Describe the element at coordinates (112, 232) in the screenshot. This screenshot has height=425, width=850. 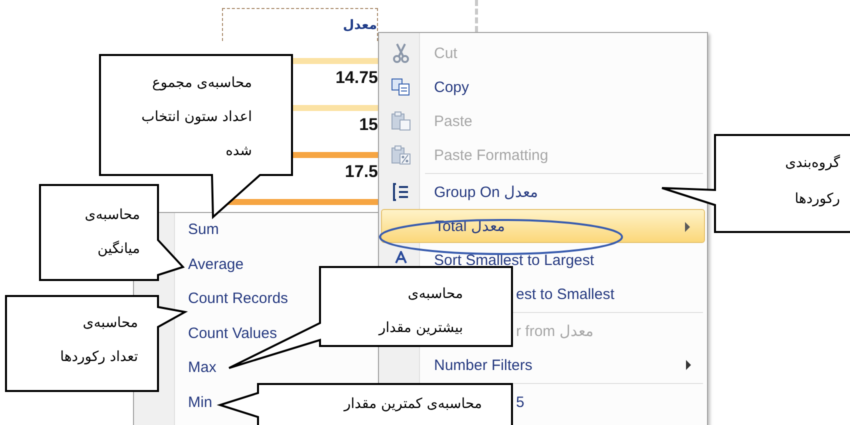
I see `callout-text: محاسبه‌ی میانگین` at that location.